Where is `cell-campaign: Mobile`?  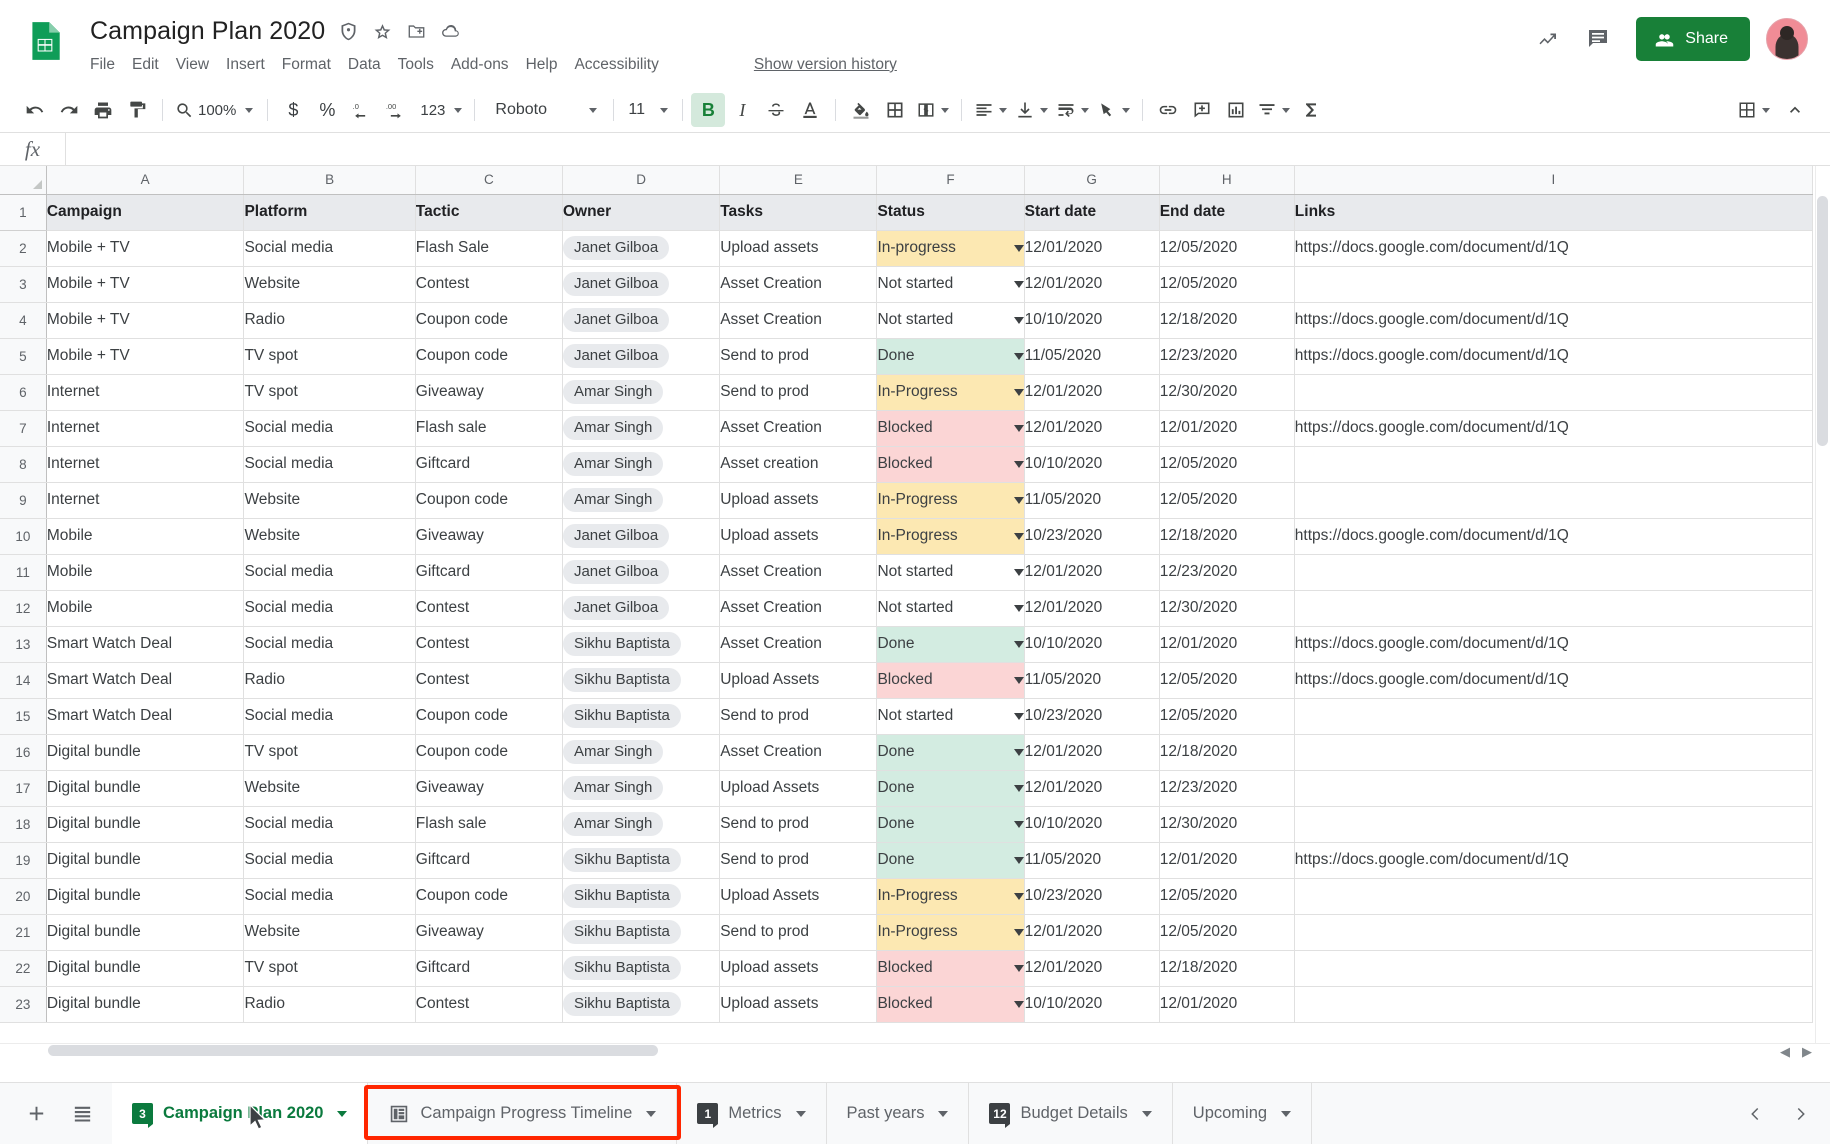
cell-campaign: Mobile is located at coordinates (145, 608).